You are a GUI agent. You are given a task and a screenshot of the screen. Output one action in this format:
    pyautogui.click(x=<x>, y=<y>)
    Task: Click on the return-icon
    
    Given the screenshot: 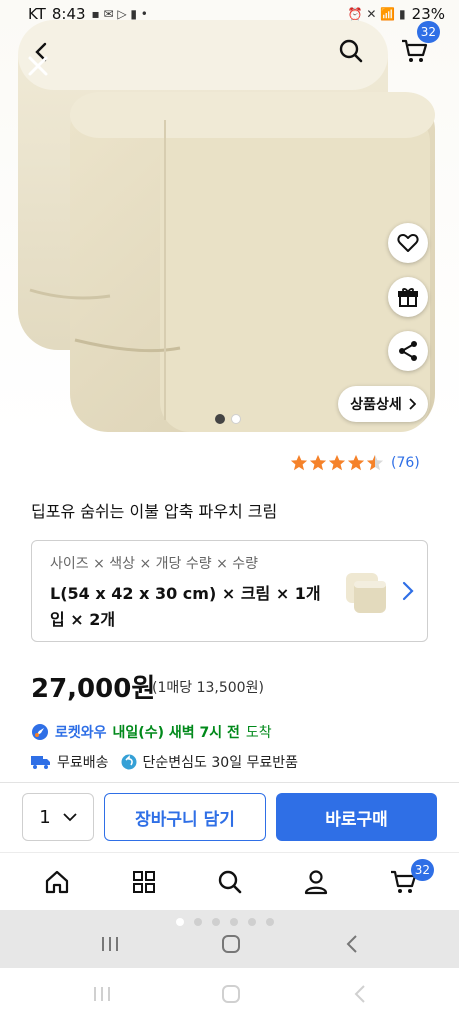 What is the action you would take?
    pyautogui.click(x=129, y=762)
    